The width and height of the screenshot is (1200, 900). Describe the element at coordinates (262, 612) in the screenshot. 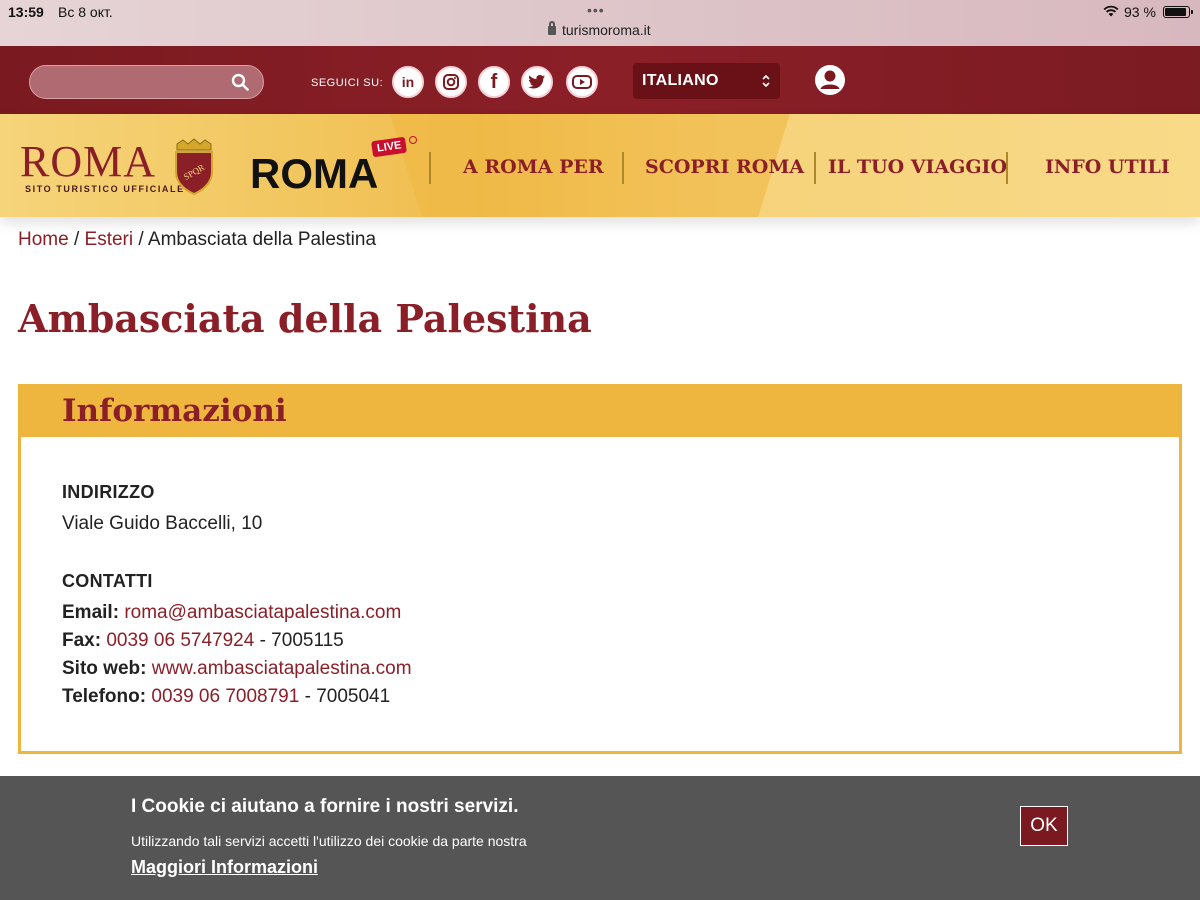

I see `email-link: roma@ambasciatapalestina.com` at that location.